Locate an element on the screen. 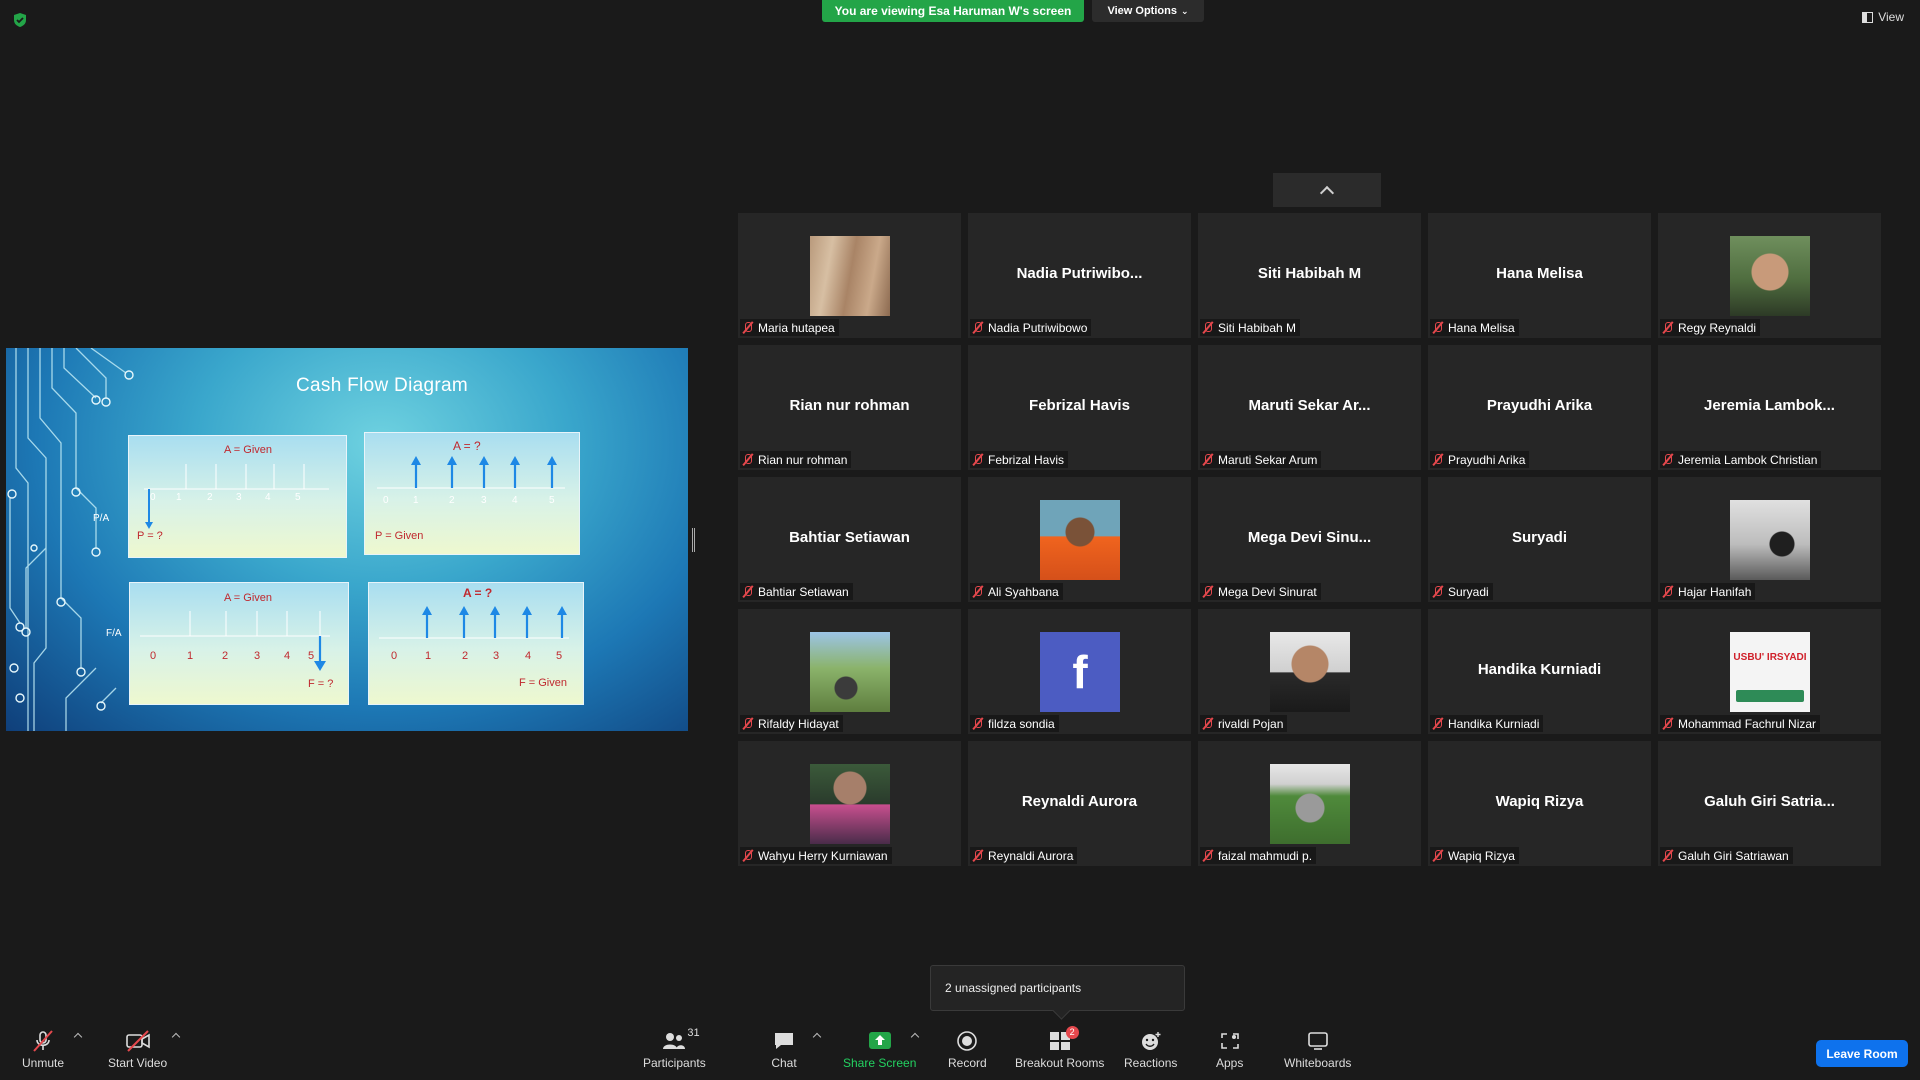 Image resolution: width=1920 pixels, height=1080 pixels. gallery-scroll-up-button is located at coordinates (1327, 190).